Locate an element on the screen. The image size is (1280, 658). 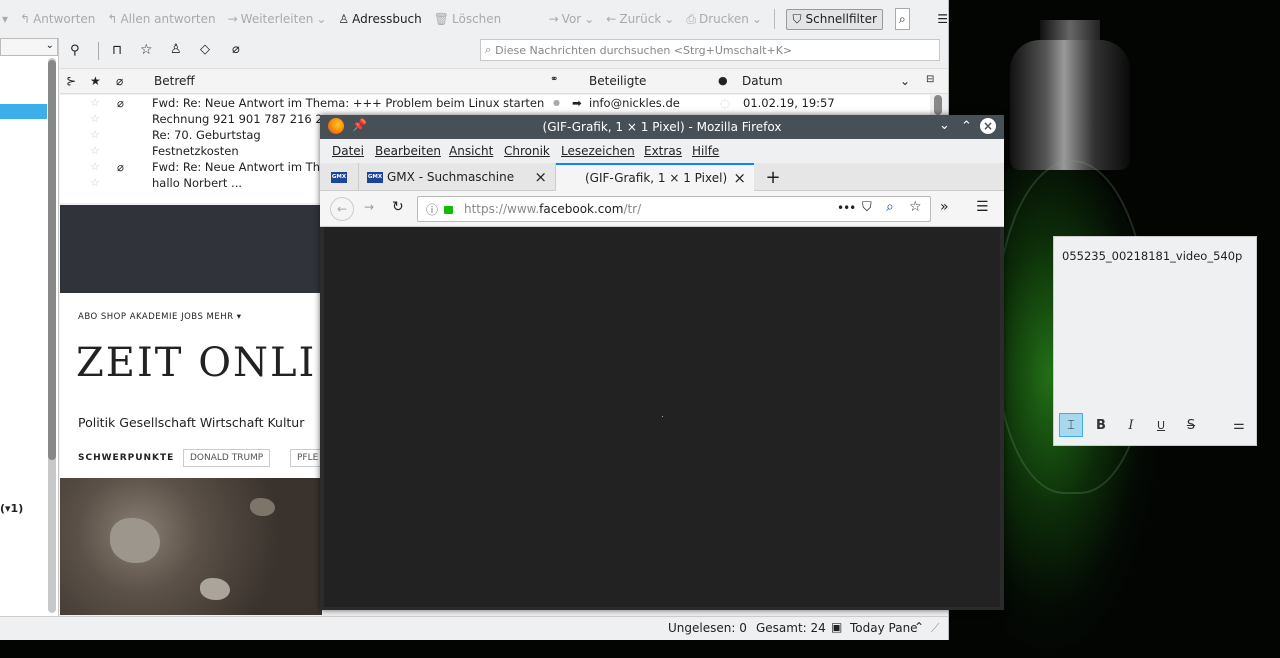
tag-filter-icon: ◇ is located at coordinates (205, 49).